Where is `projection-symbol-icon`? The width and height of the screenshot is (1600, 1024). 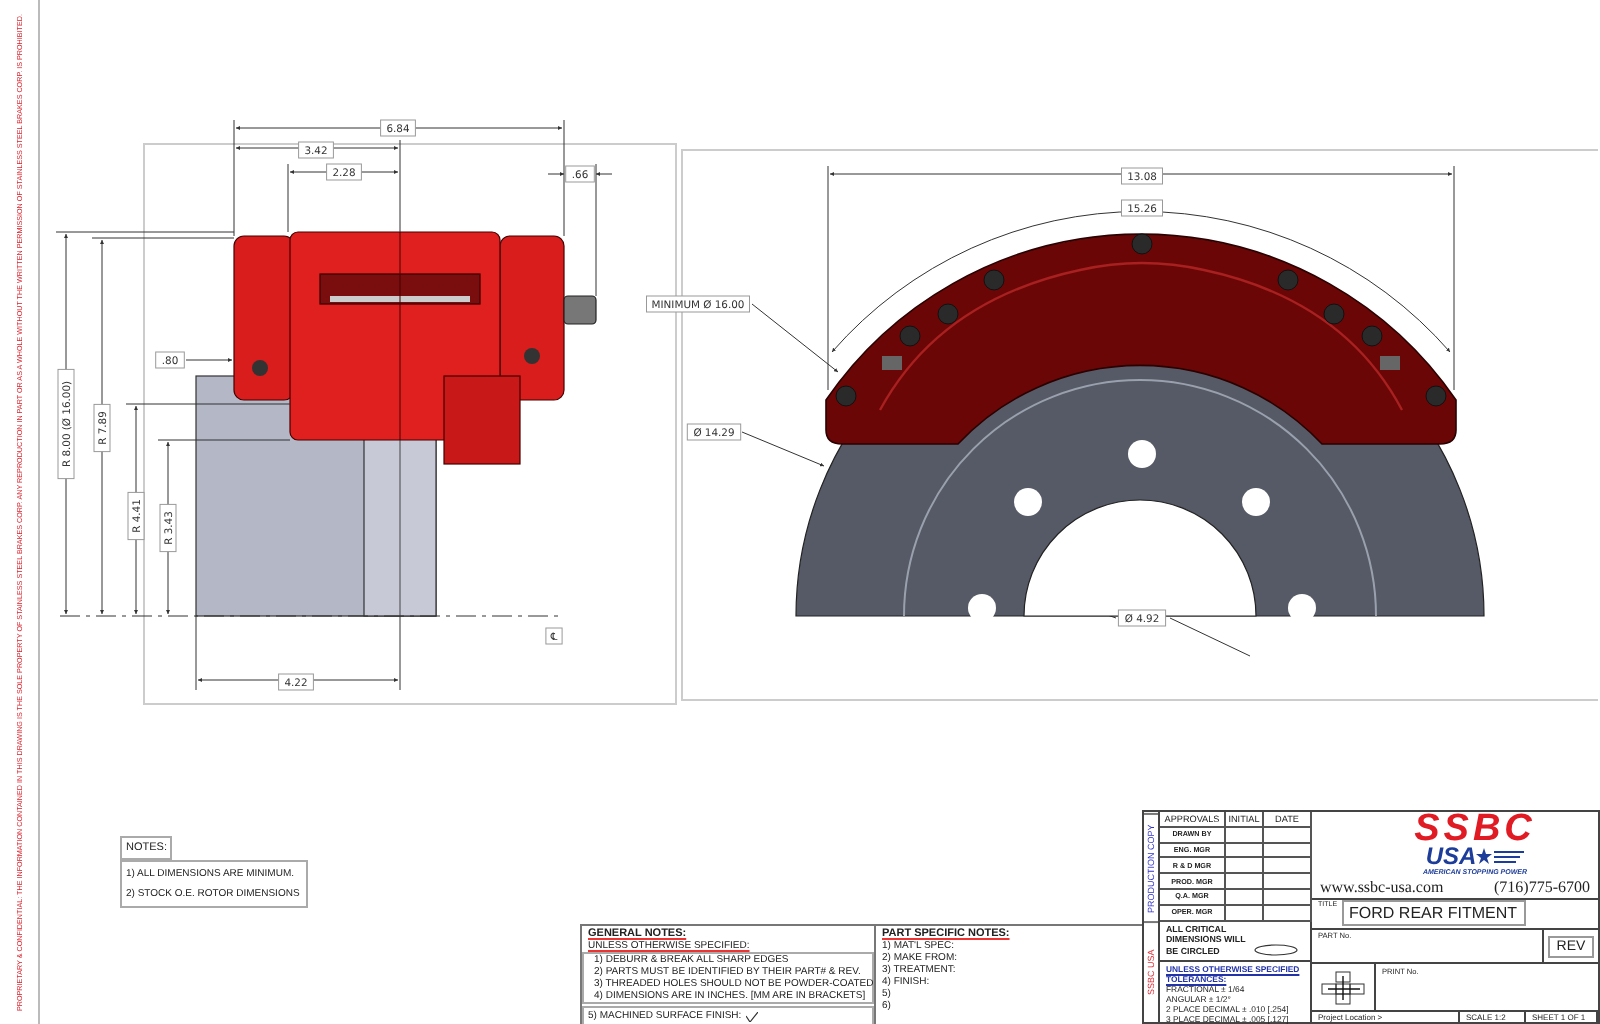 projection-symbol-icon is located at coordinates (1343, 987).